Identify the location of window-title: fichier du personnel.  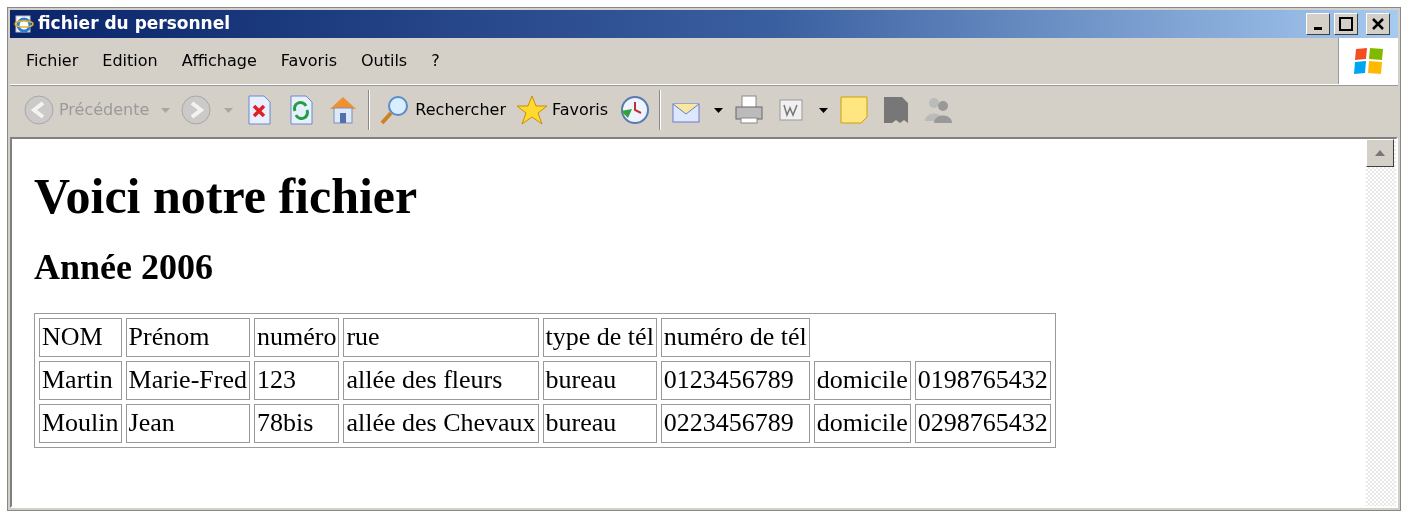
(134, 24).